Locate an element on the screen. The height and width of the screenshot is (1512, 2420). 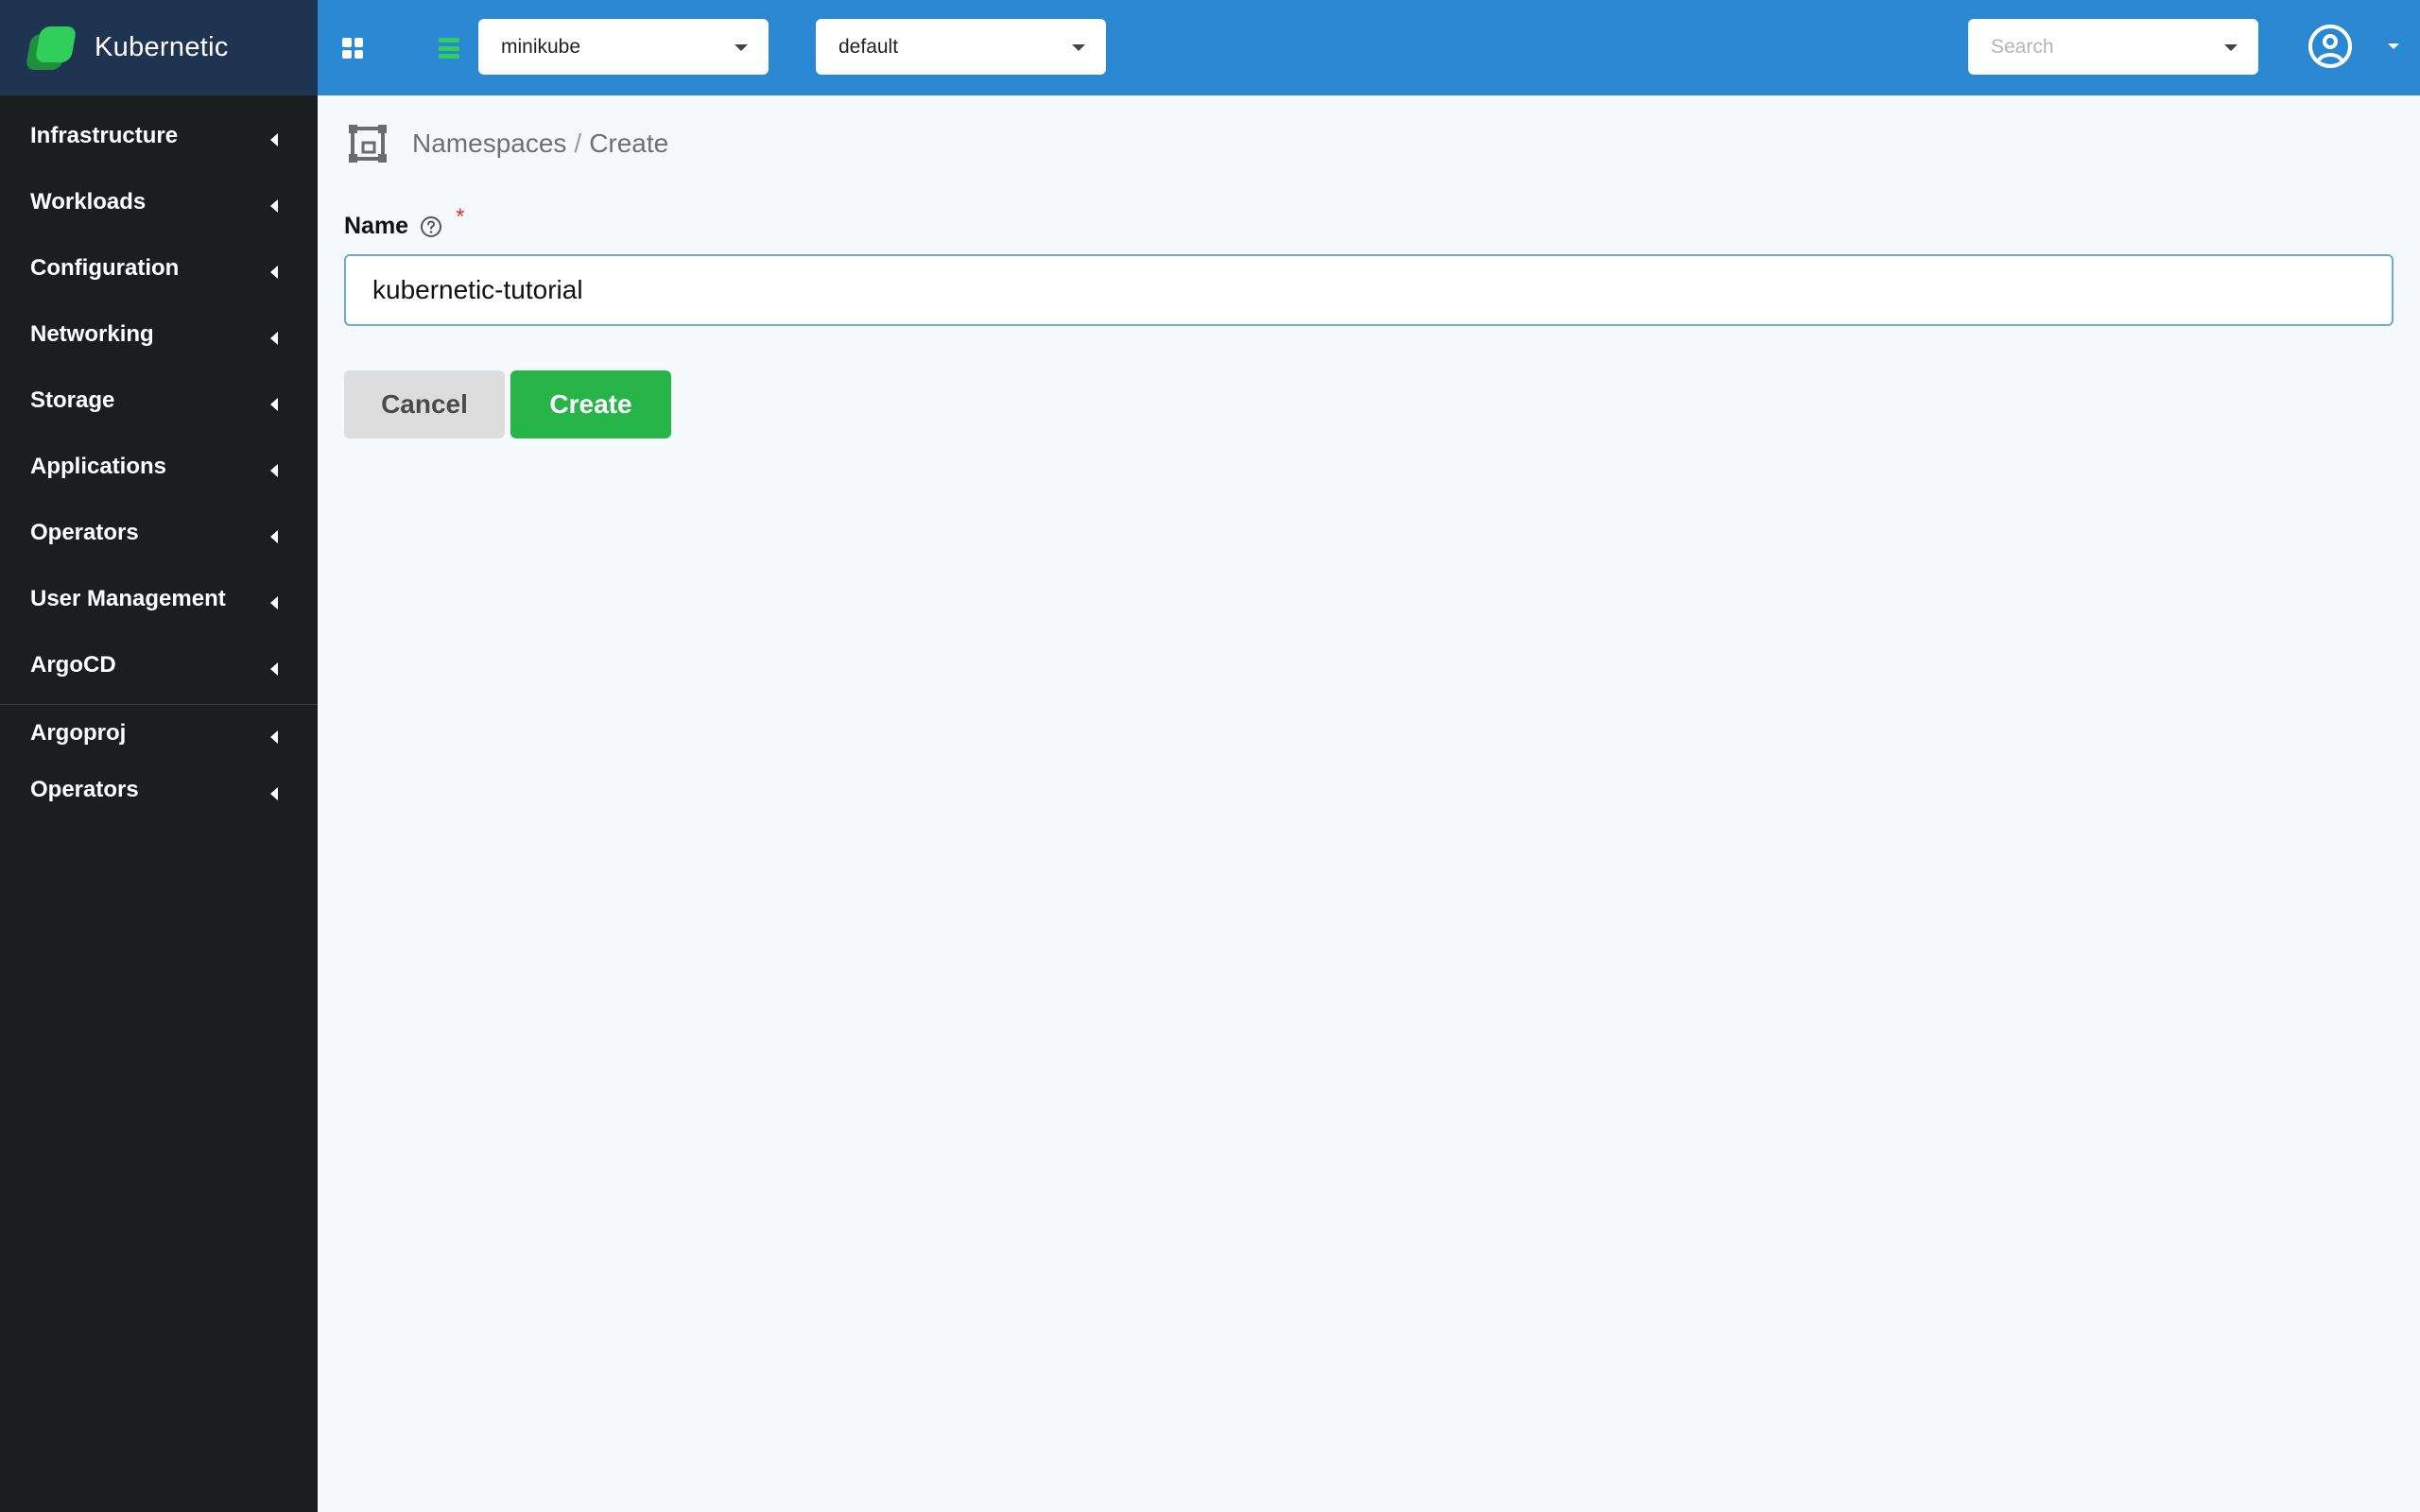
brand: Kubernetic is located at coordinates (159, 47).